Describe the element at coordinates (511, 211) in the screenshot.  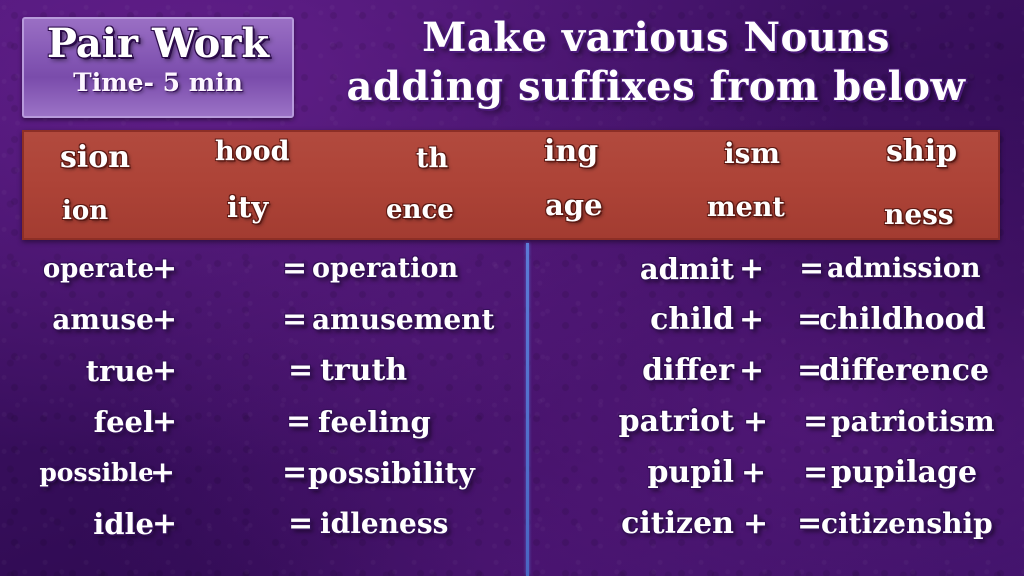
I see `suffix-row-bottom: ion ity ence age ment ness` at that location.